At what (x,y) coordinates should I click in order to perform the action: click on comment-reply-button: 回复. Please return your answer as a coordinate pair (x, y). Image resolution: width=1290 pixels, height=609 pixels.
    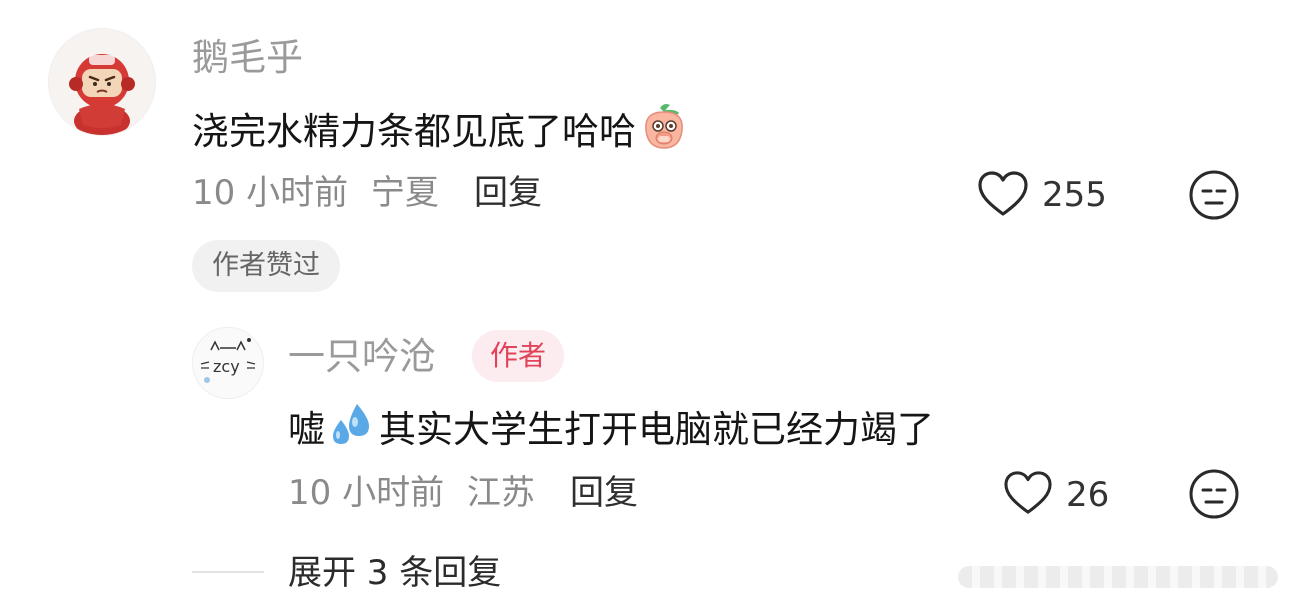
    Looking at the image, I should click on (508, 193).